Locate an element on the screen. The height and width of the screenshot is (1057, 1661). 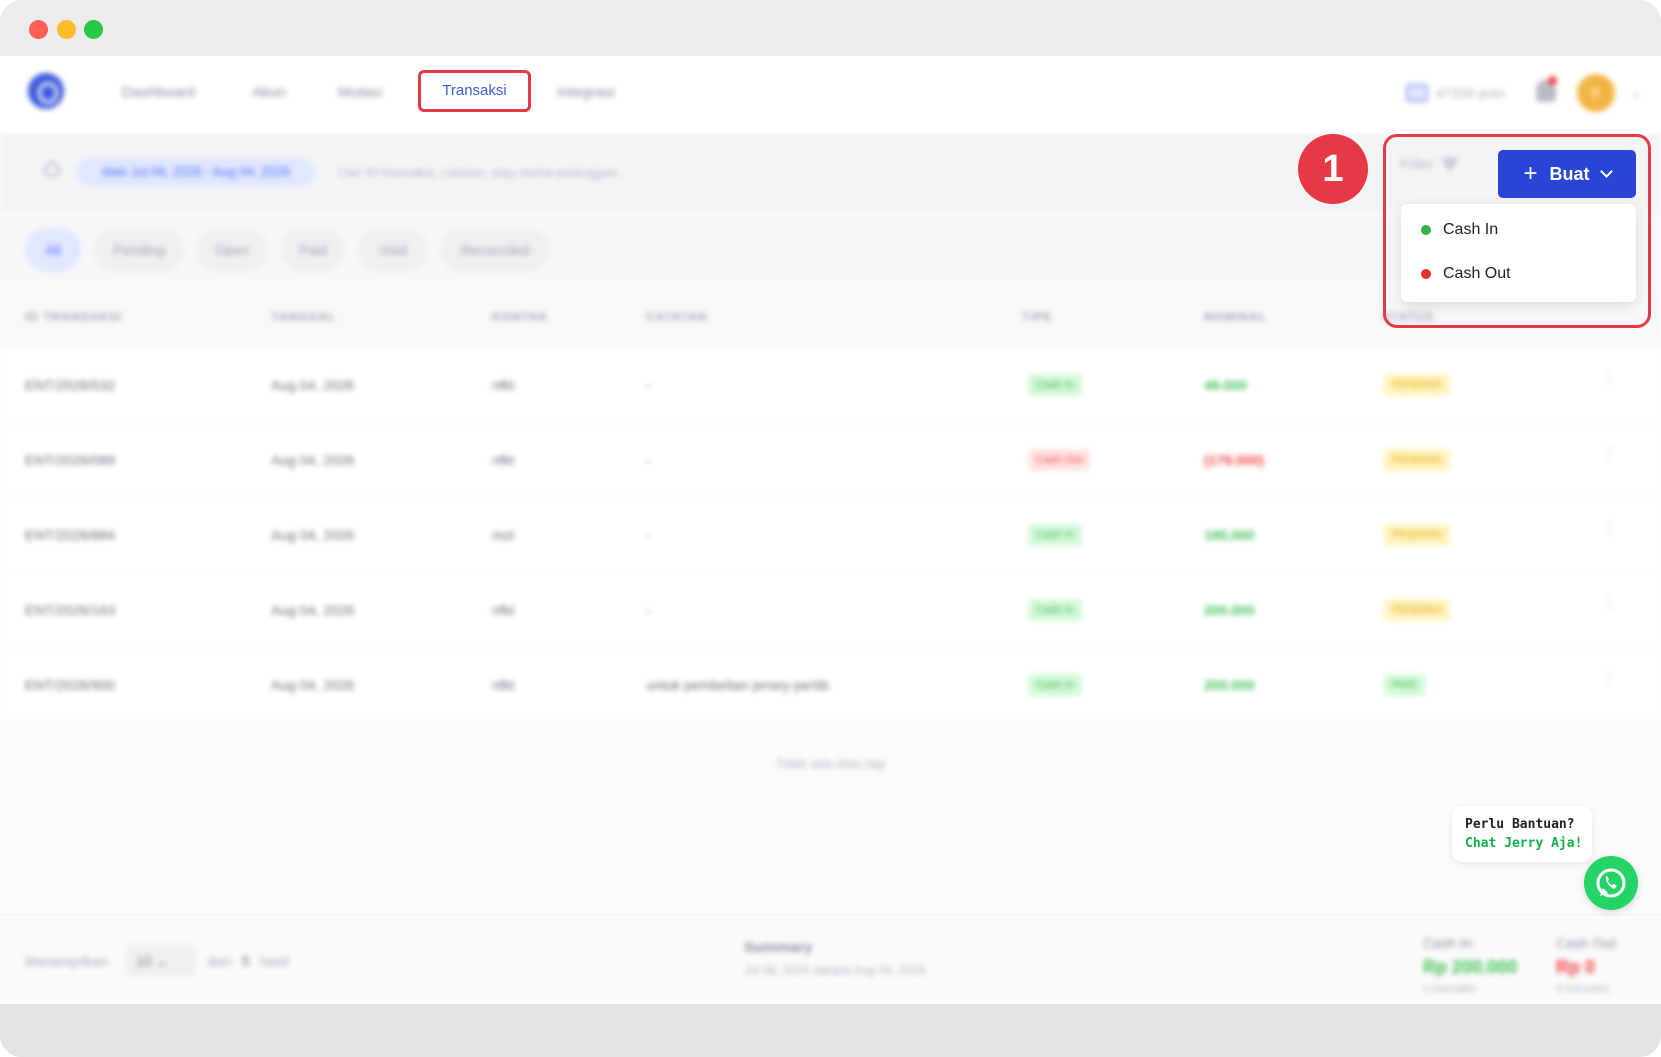
chevron-down-icon is located at coordinates (1606, 171).